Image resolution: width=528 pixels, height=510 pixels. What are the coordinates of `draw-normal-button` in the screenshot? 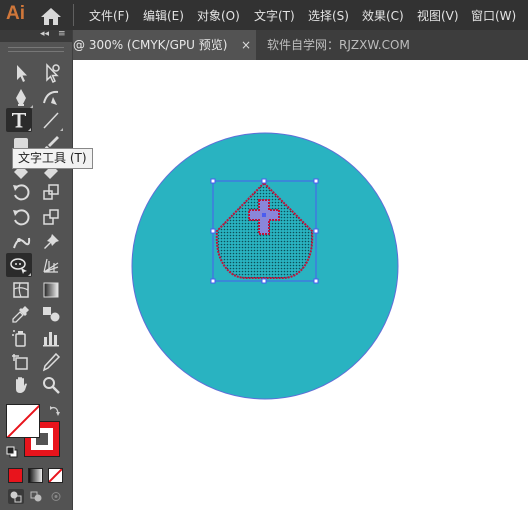 It's located at (16, 496).